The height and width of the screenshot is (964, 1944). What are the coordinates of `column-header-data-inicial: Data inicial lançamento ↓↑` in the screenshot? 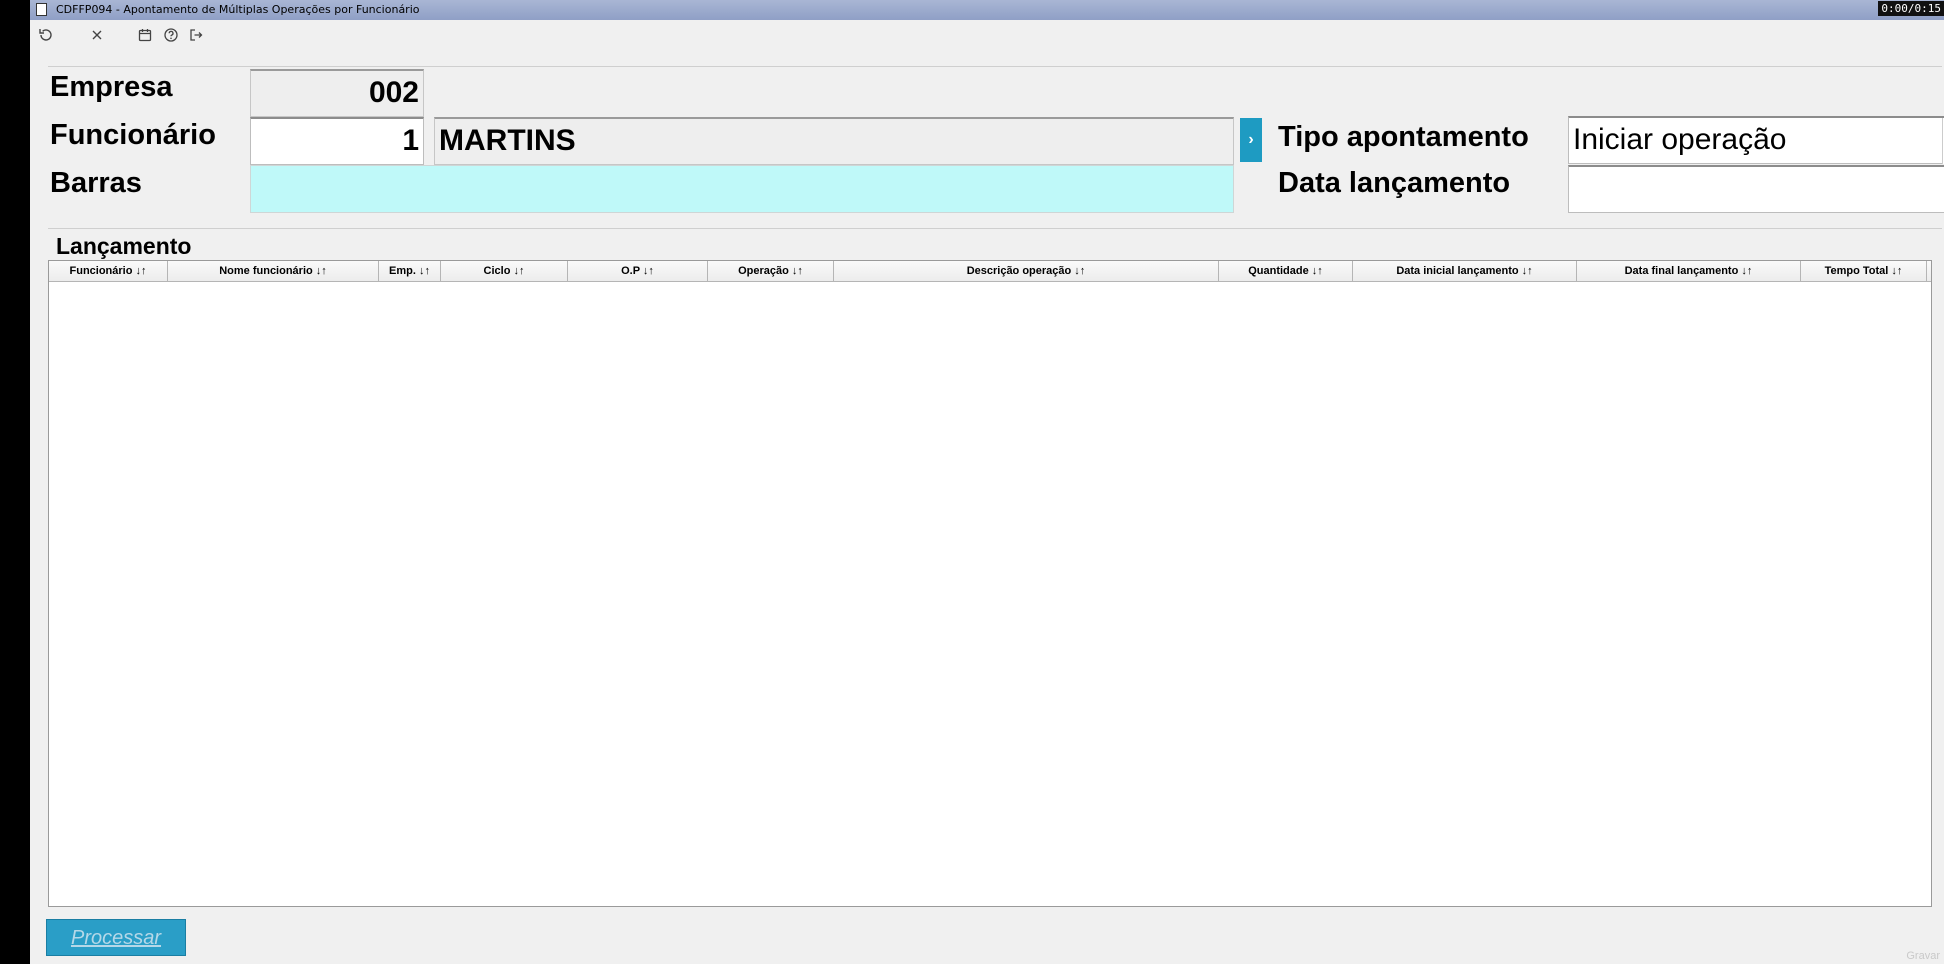 It's located at (1465, 271).